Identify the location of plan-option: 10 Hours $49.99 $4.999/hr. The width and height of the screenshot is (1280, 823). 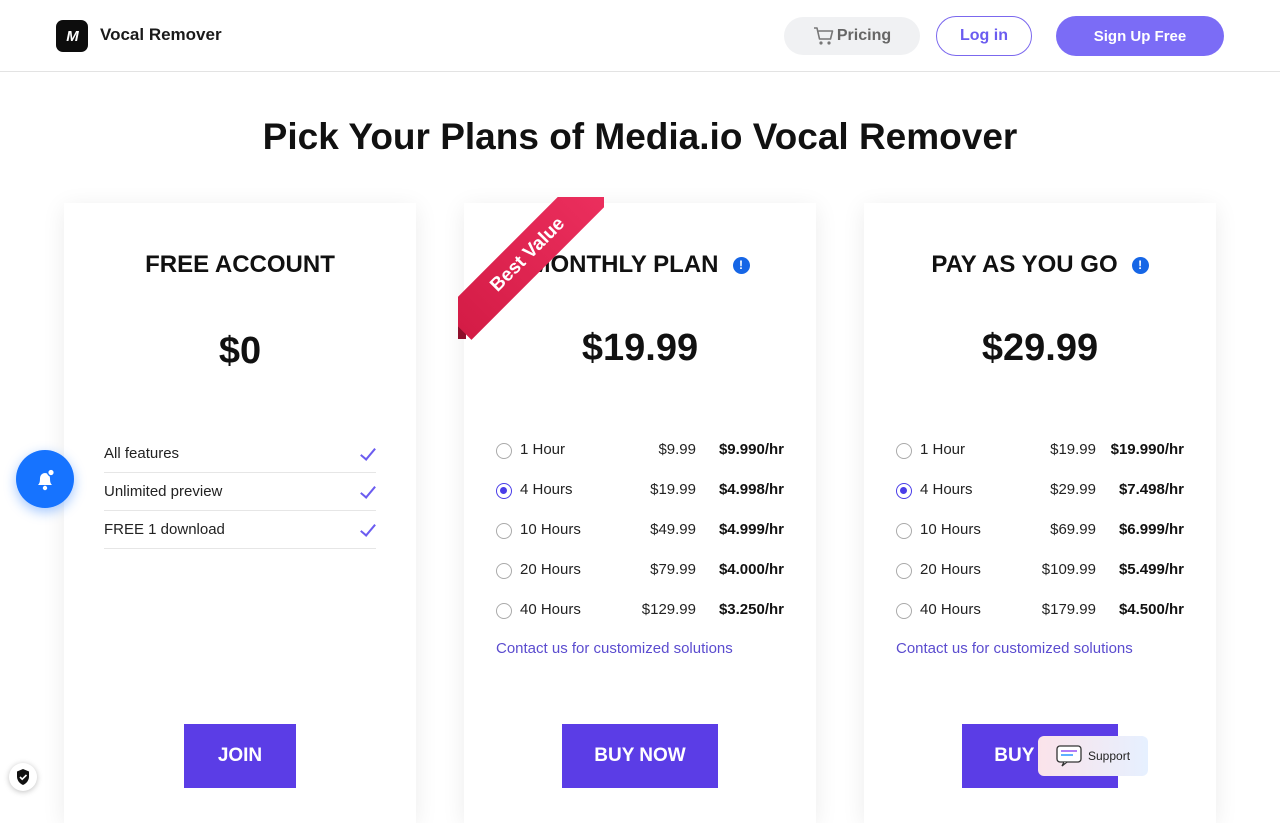
(640, 529).